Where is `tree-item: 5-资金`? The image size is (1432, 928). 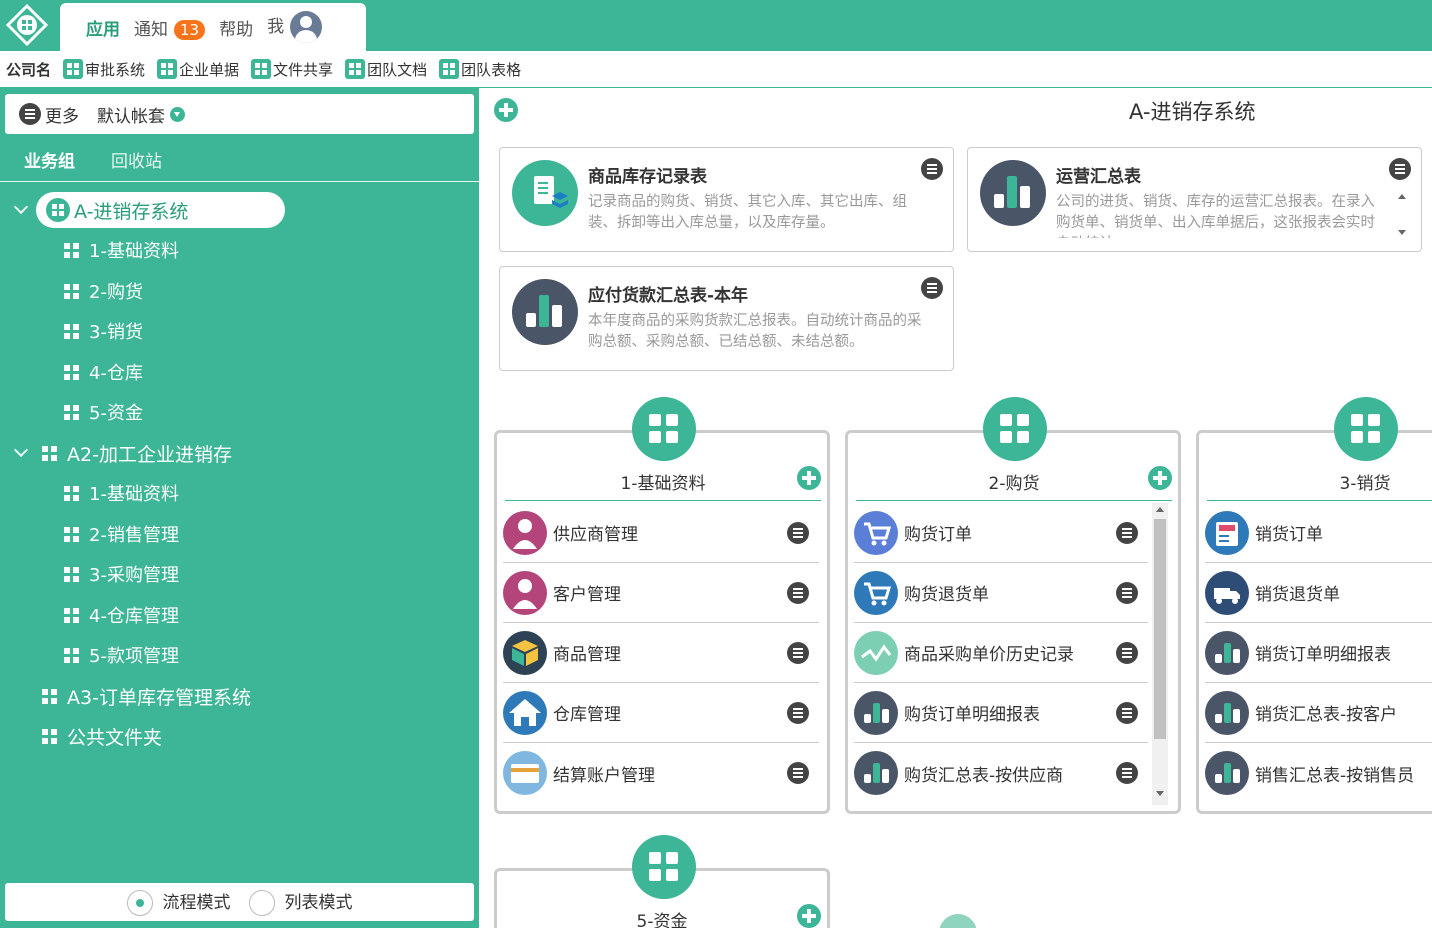 tree-item: 5-资金 is located at coordinates (103, 412).